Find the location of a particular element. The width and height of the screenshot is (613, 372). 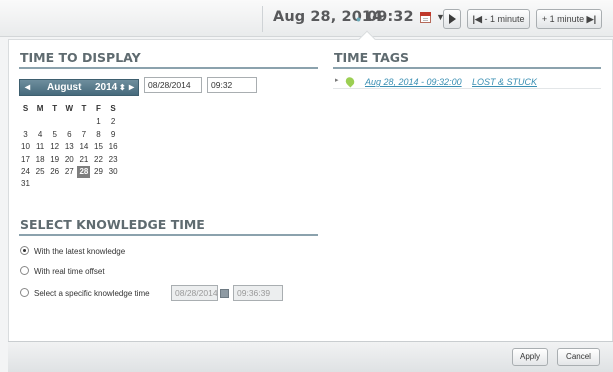

calendar-day: 24 is located at coordinates (25, 172).